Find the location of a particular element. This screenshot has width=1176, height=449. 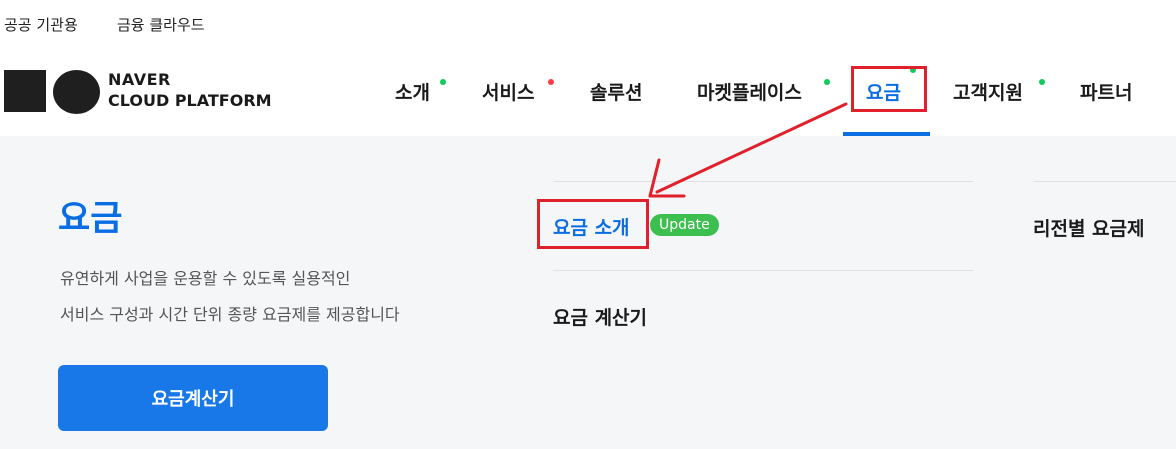

finance-cloud-link: 금융 클라우드 is located at coordinates (161, 24).